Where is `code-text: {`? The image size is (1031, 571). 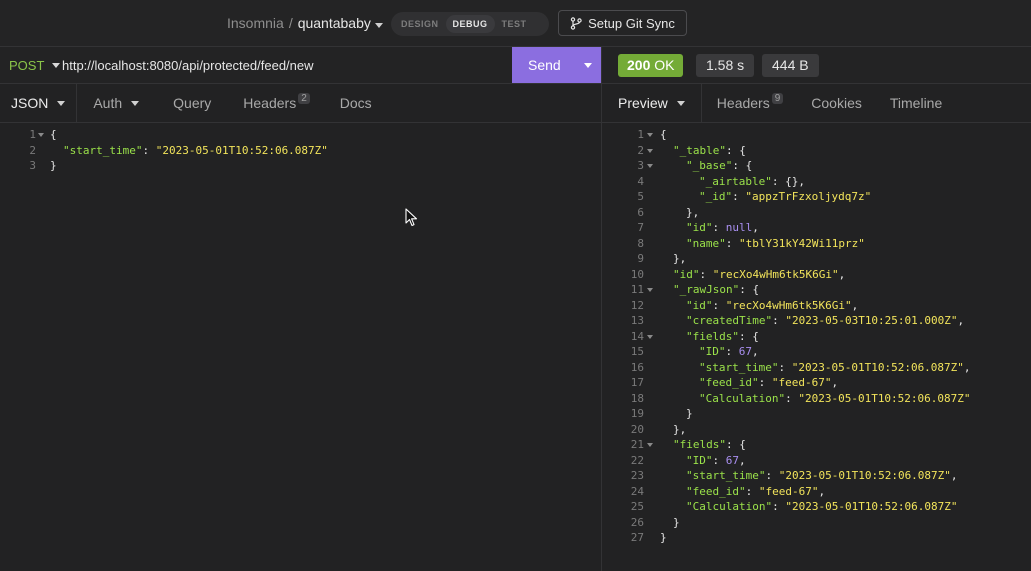 code-text: { is located at coordinates (53, 135).